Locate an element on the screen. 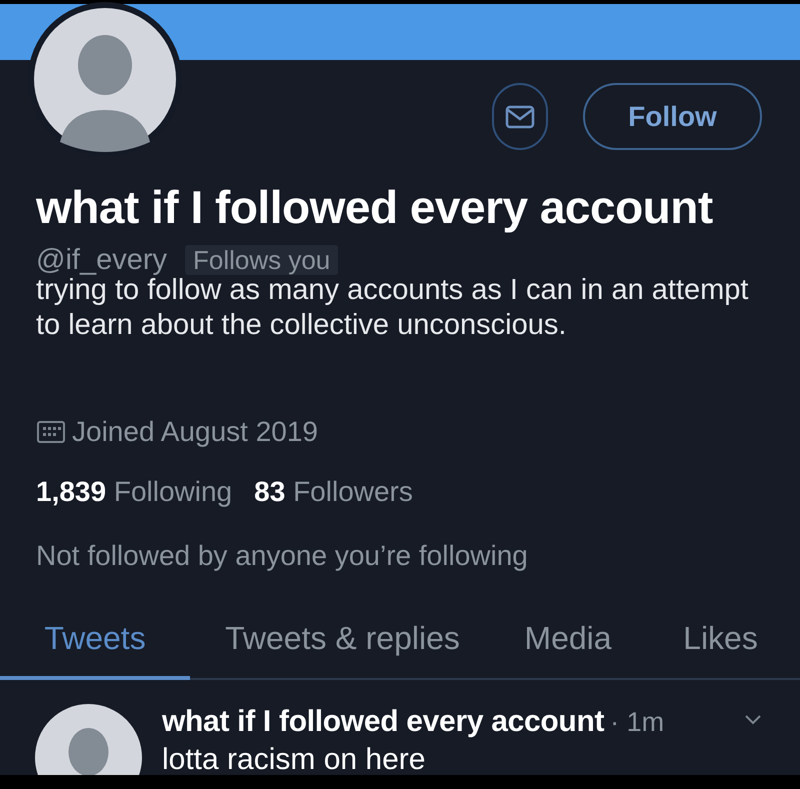 This screenshot has width=800, height=789. profile-name: what if I followed every account is located at coordinates (375, 207).